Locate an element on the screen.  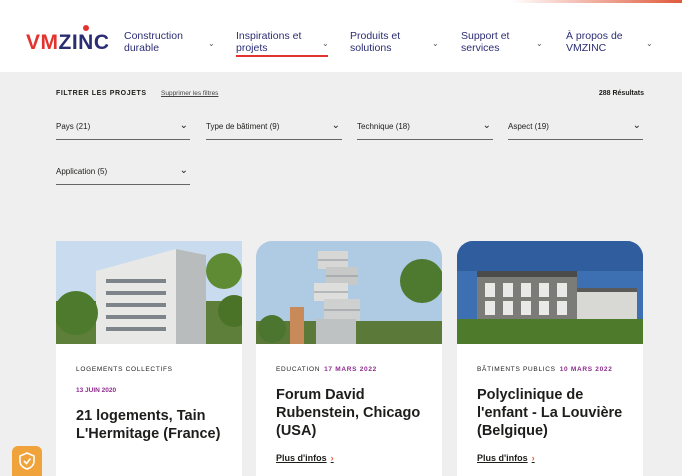
results-count: 288 Résultats is located at coordinates (621, 93).